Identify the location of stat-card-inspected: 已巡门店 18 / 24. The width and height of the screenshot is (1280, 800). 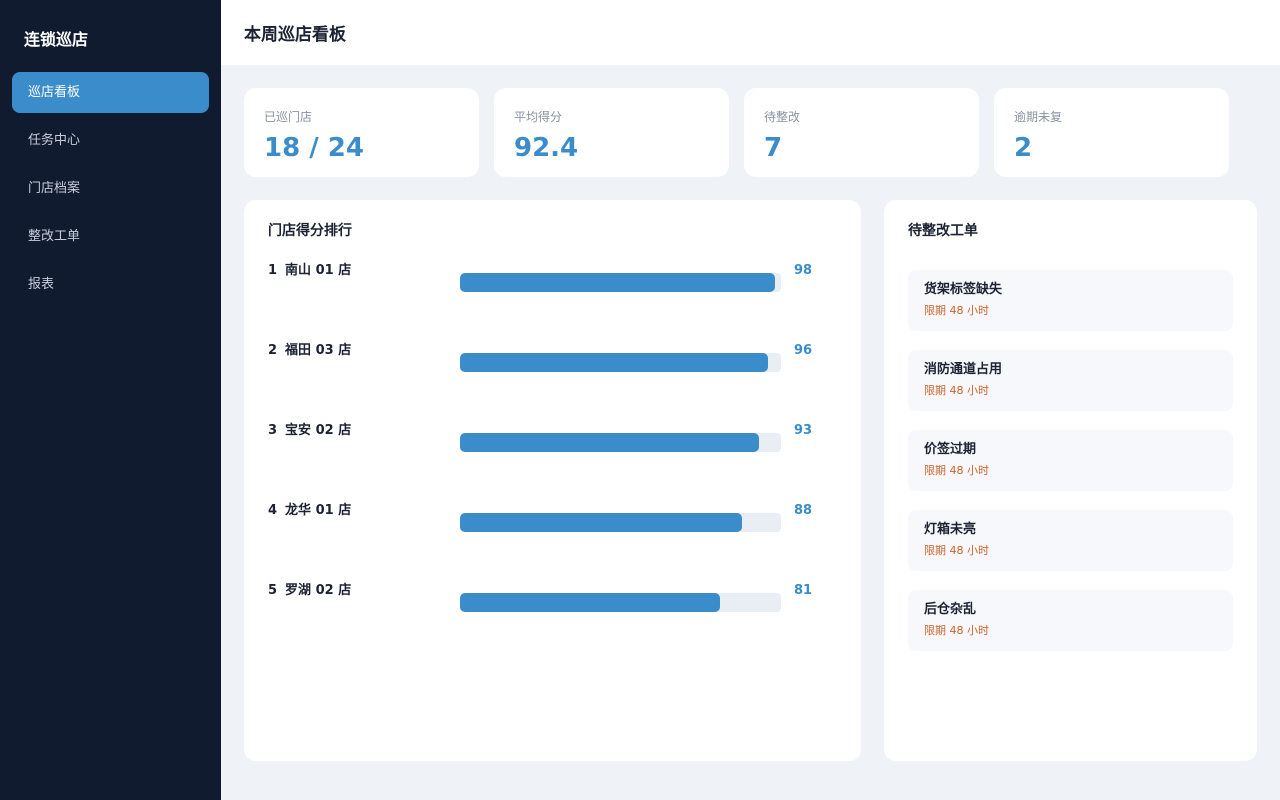
(361, 132).